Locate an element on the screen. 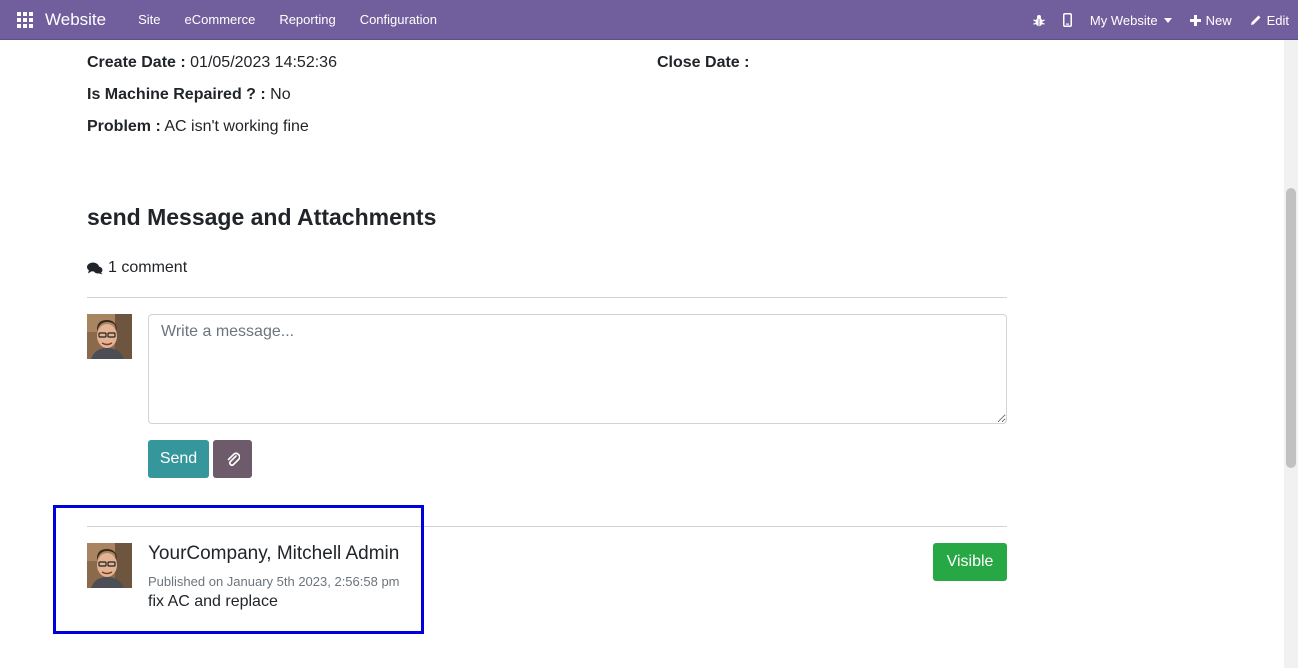  menu-item-site: Site is located at coordinates (149, 19).